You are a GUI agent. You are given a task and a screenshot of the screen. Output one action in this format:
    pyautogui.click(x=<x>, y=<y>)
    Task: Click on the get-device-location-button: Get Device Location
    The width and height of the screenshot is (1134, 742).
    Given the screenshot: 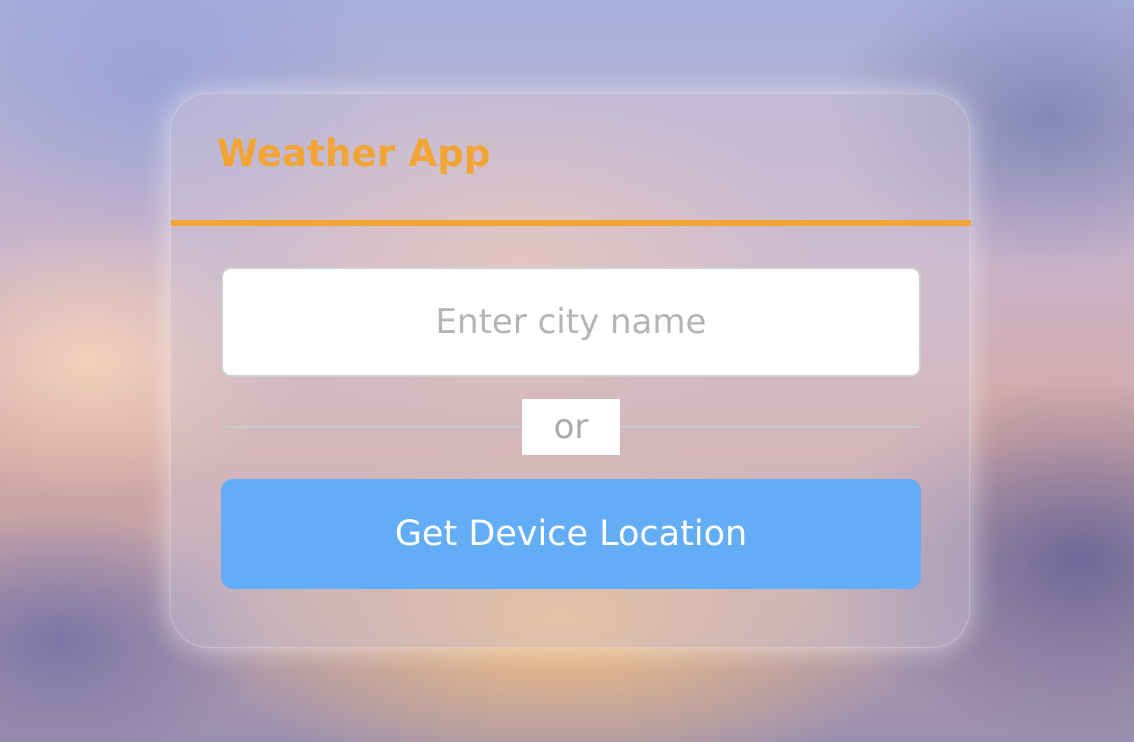 What is the action you would take?
    pyautogui.click(x=571, y=534)
    